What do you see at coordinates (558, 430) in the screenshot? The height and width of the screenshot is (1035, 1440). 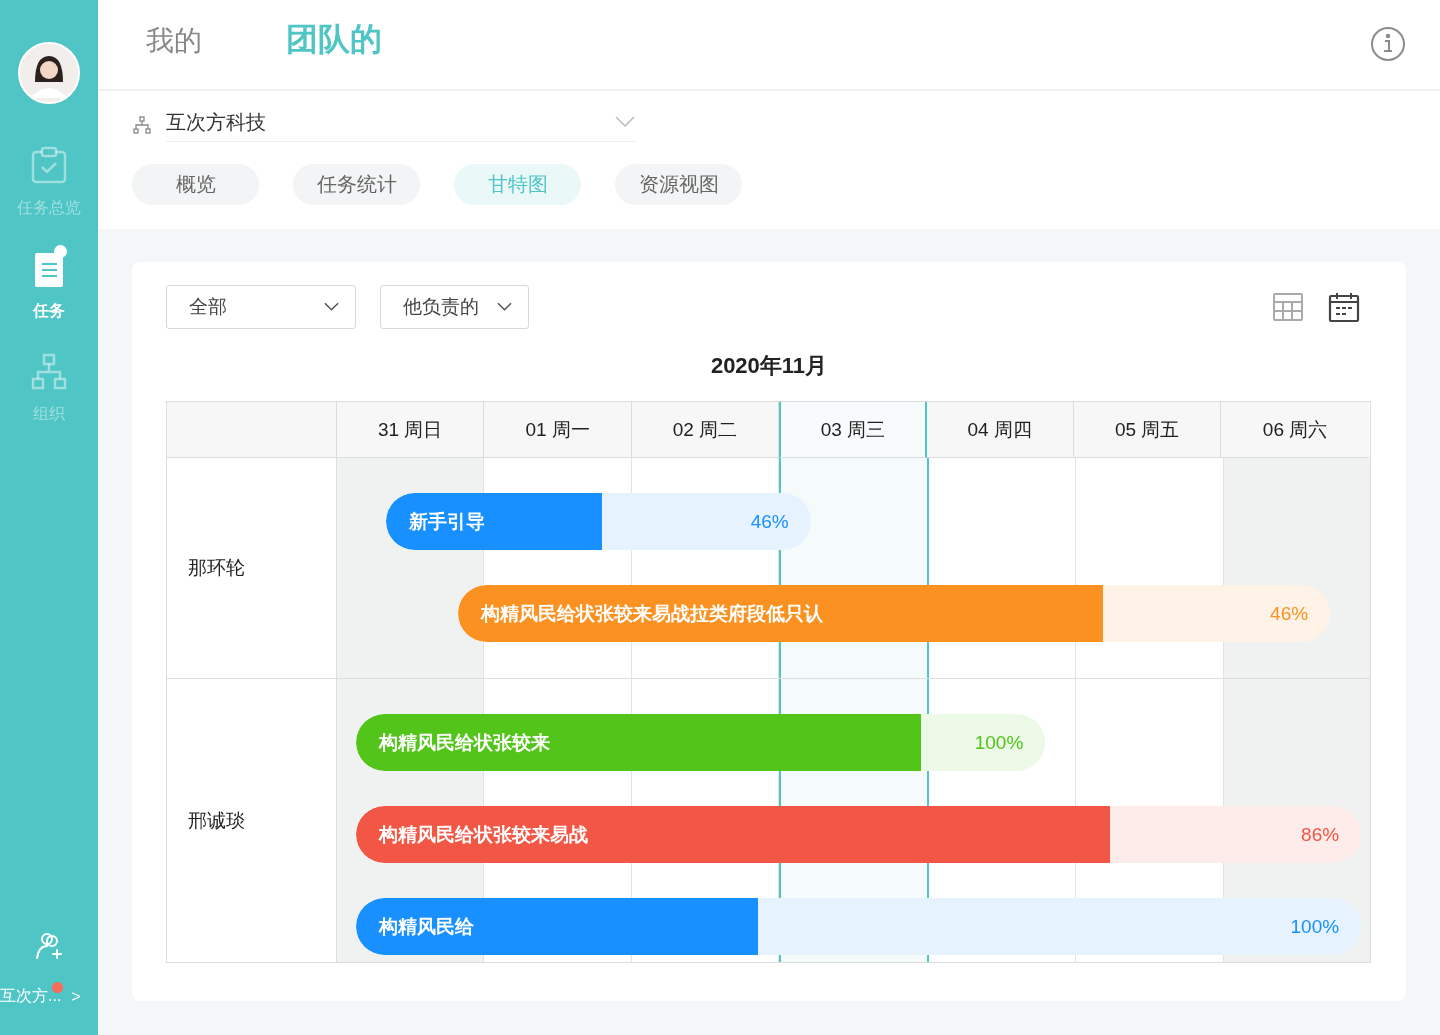 I see `column-header: 01 周一` at bounding box center [558, 430].